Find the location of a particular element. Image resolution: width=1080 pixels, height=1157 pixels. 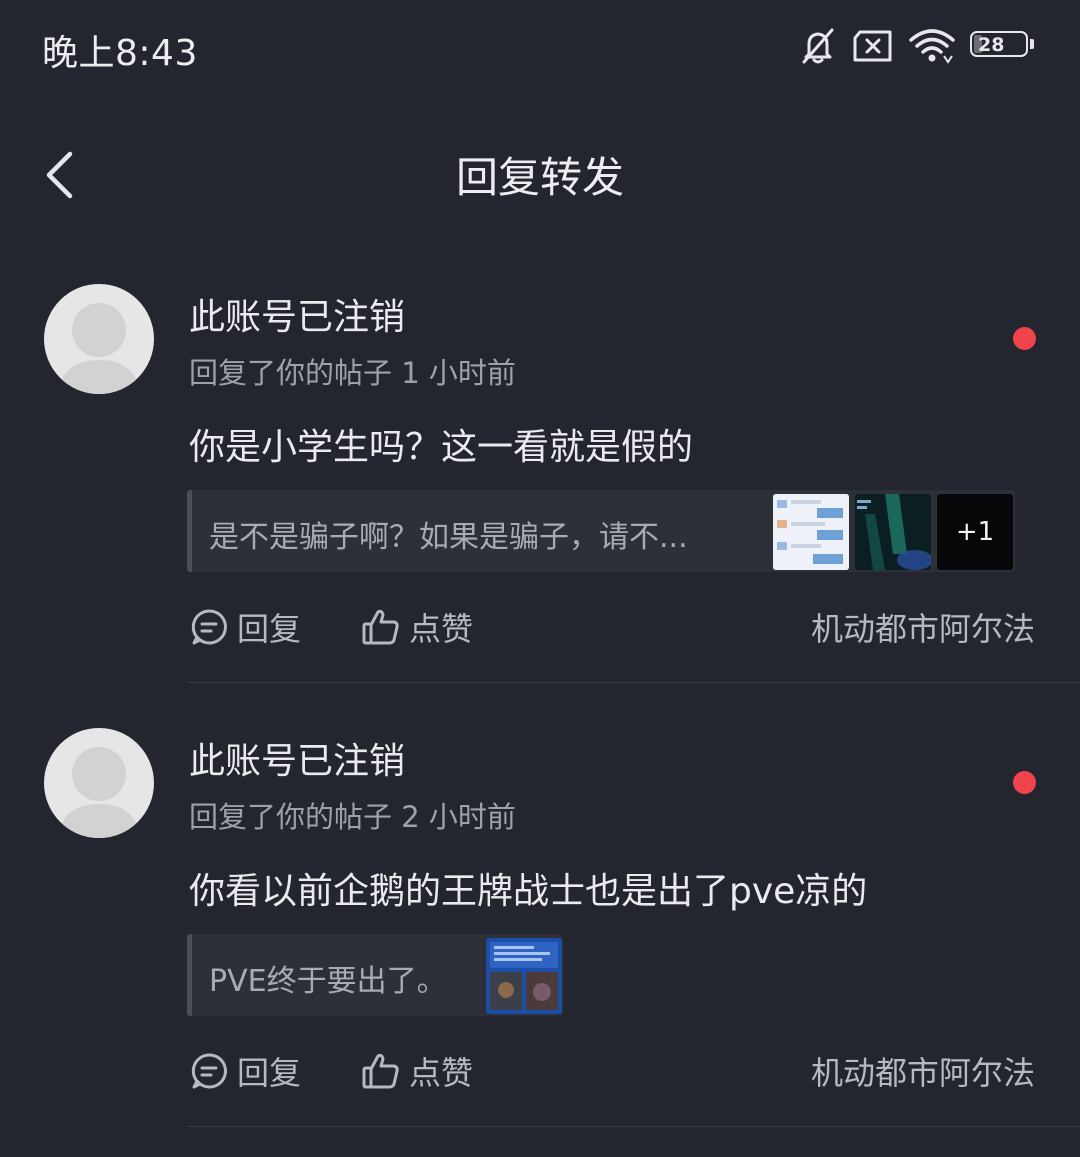

notification-meta: 回复了你的帖子 1 小时前 is located at coordinates (352, 373).